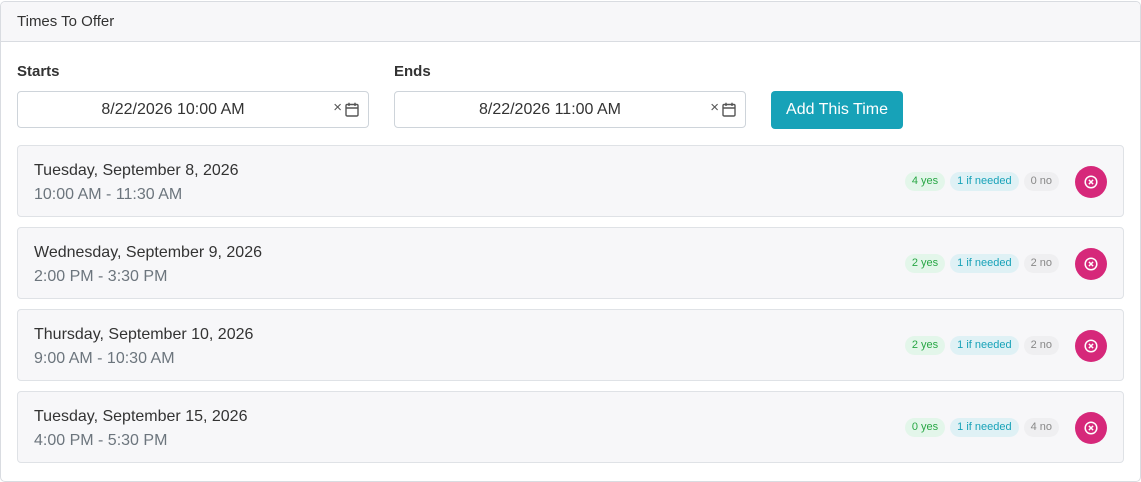 Image resolution: width=1141 pixels, height=482 pixels. I want to click on card-title: Times To Offer, so click(66, 21).